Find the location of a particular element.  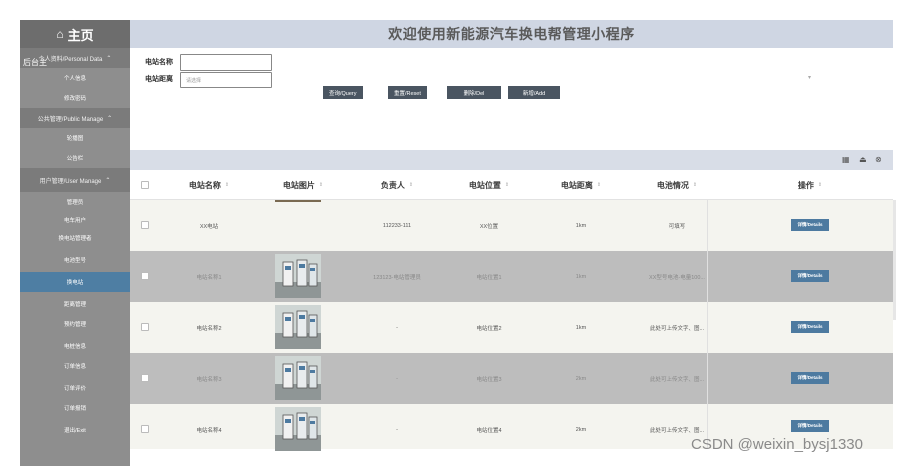

settings-icon: ⊗ is located at coordinates (878, 159).